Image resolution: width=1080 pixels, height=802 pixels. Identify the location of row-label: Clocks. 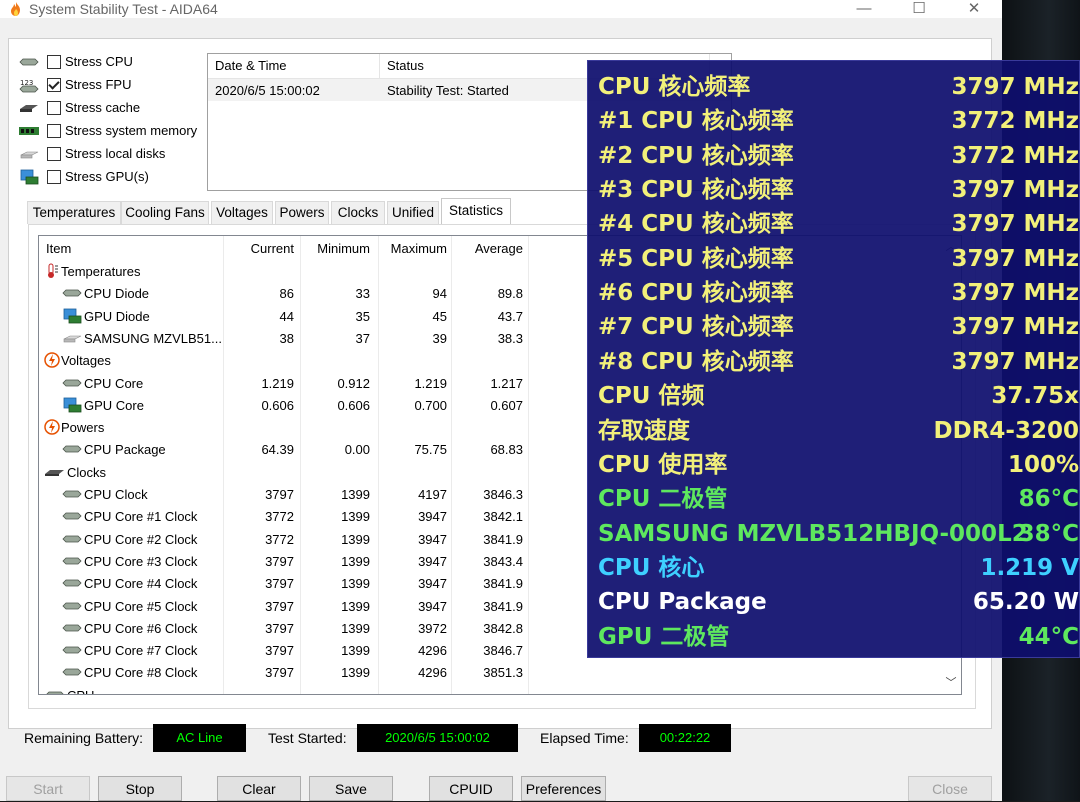
(87, 472).